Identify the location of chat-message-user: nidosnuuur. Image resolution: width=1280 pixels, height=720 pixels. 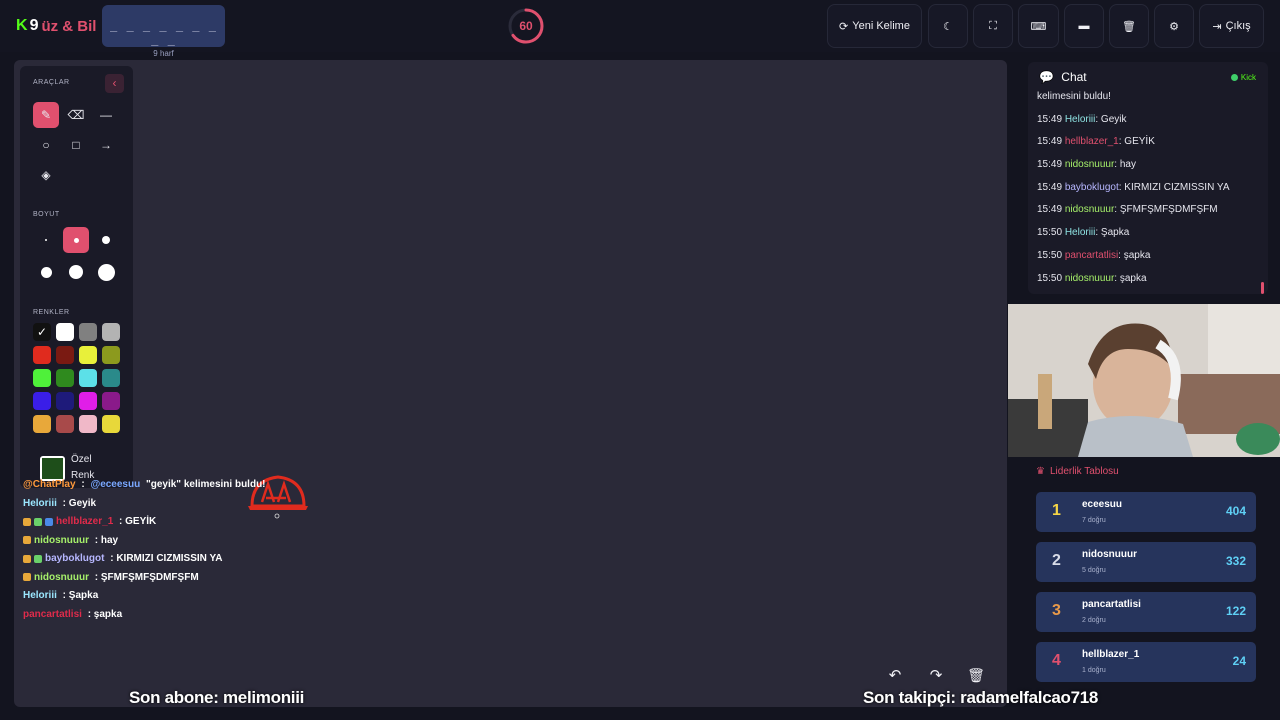
(1089, 210).